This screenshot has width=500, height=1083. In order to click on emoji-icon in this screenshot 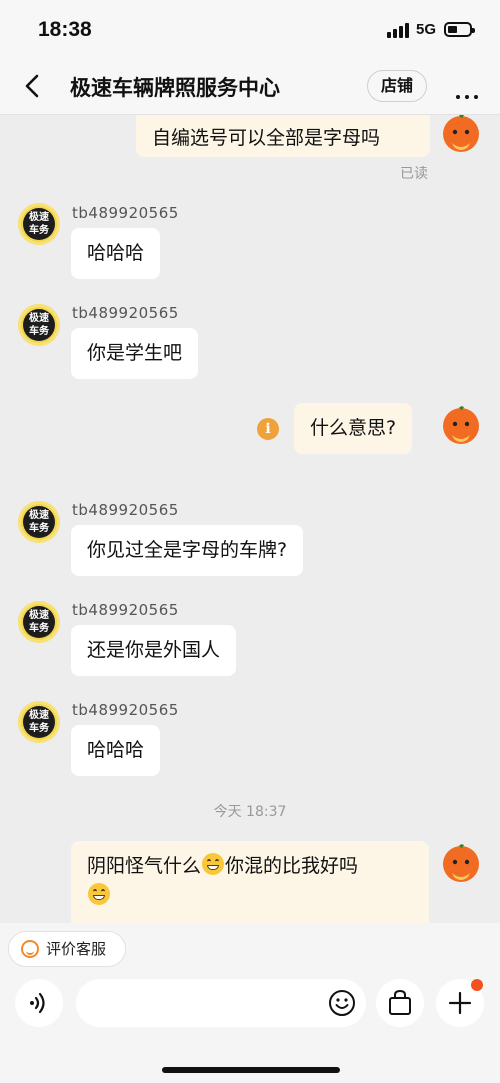, I will do `click(342, 1003)`.